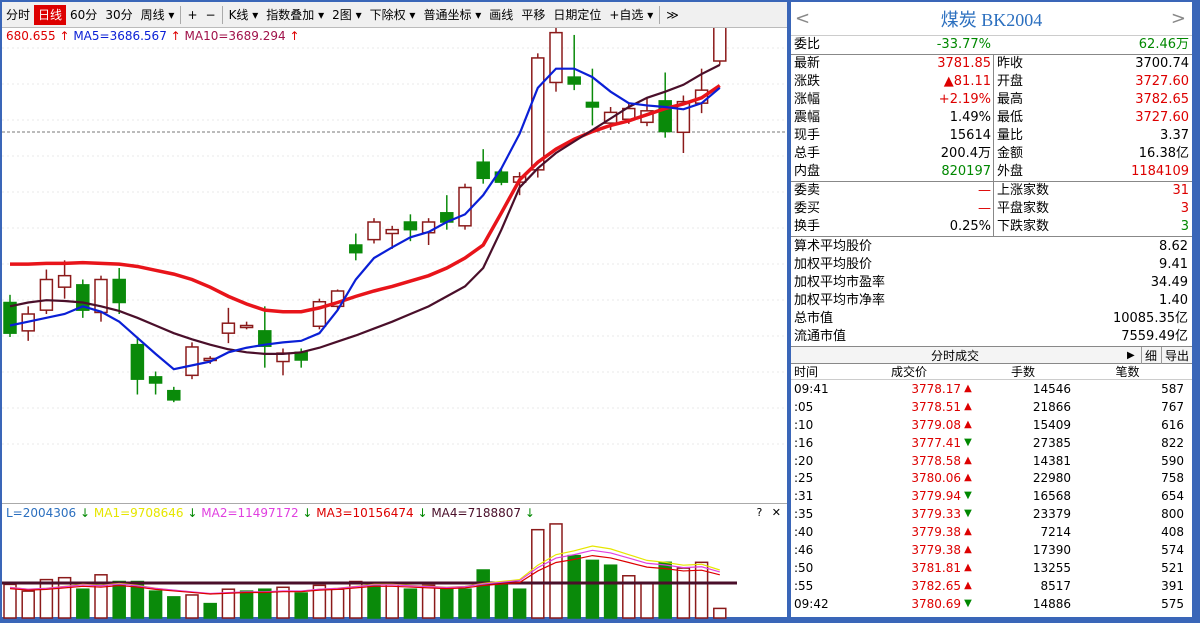 The height and width of the screenshot is (623, 1200). I want to click on ma1-label: MA1=9708646, so click(138, 513).